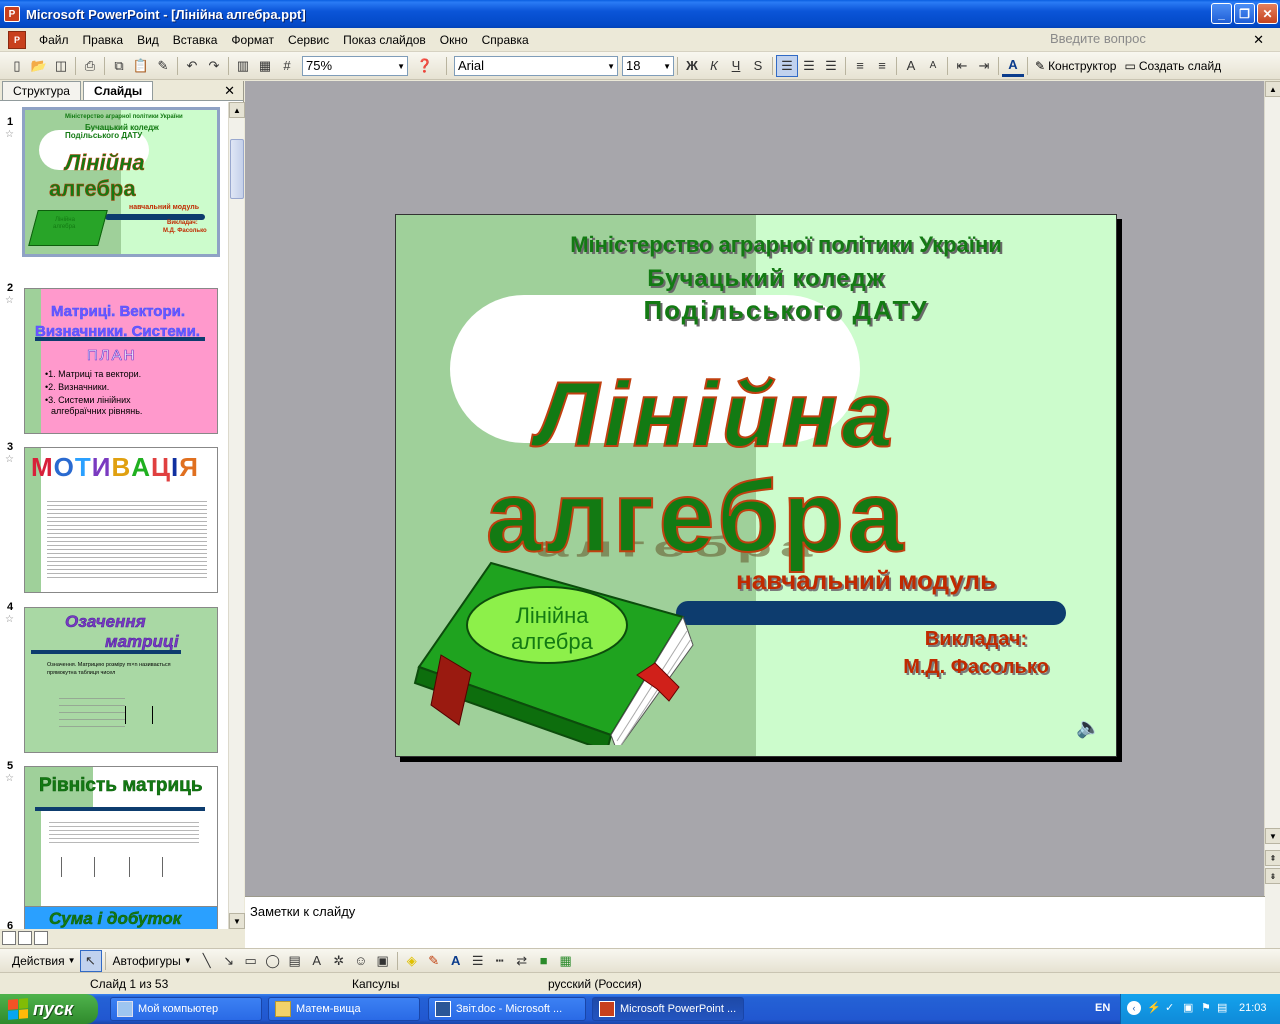  Describe the element at coordinates (911, 66) in the screenshot. I see `increase-font-icon: A` at that location.